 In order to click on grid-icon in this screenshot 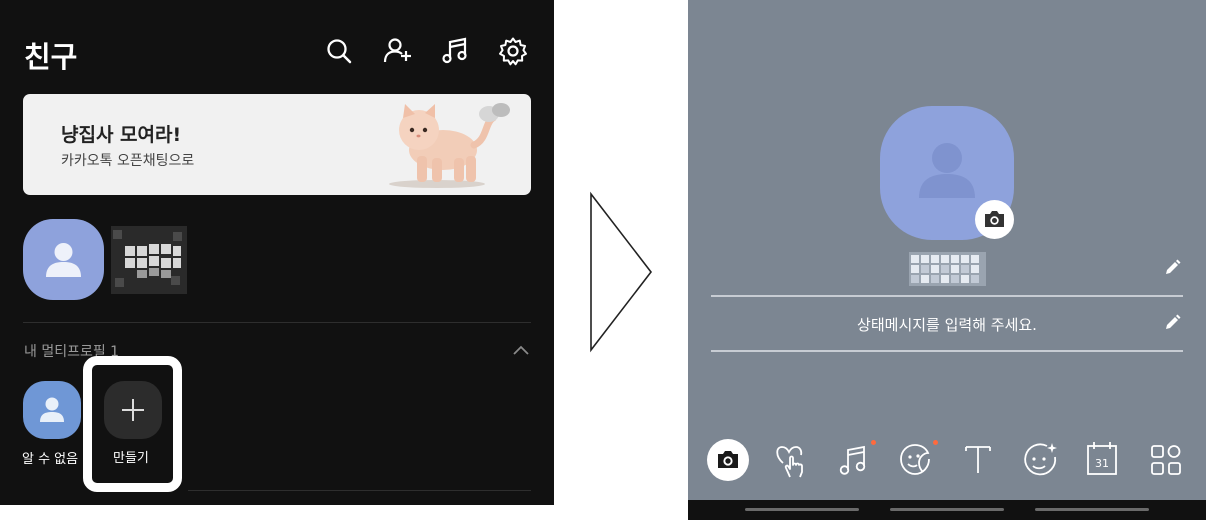, I will do `click(1166, 460)`.